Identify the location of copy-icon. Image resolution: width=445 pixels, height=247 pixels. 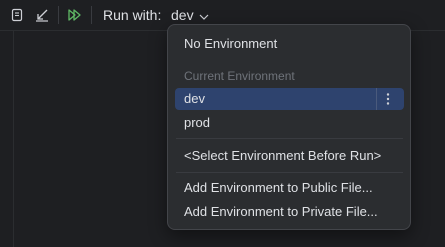
(17, 15).